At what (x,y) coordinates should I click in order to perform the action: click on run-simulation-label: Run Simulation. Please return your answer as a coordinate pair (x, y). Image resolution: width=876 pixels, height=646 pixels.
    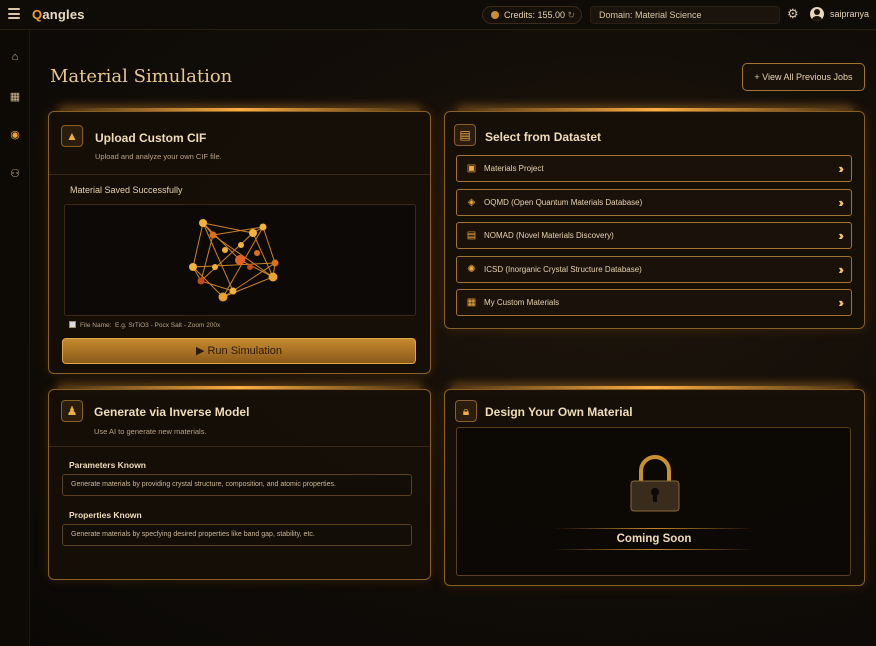
    Looking at the image, I should click on (245, 351).